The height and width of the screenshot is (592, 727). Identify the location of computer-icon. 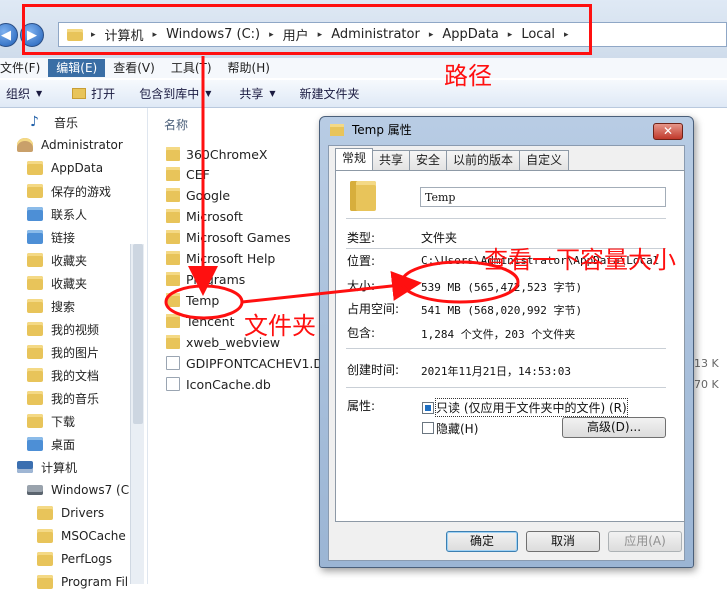
(25, 467).